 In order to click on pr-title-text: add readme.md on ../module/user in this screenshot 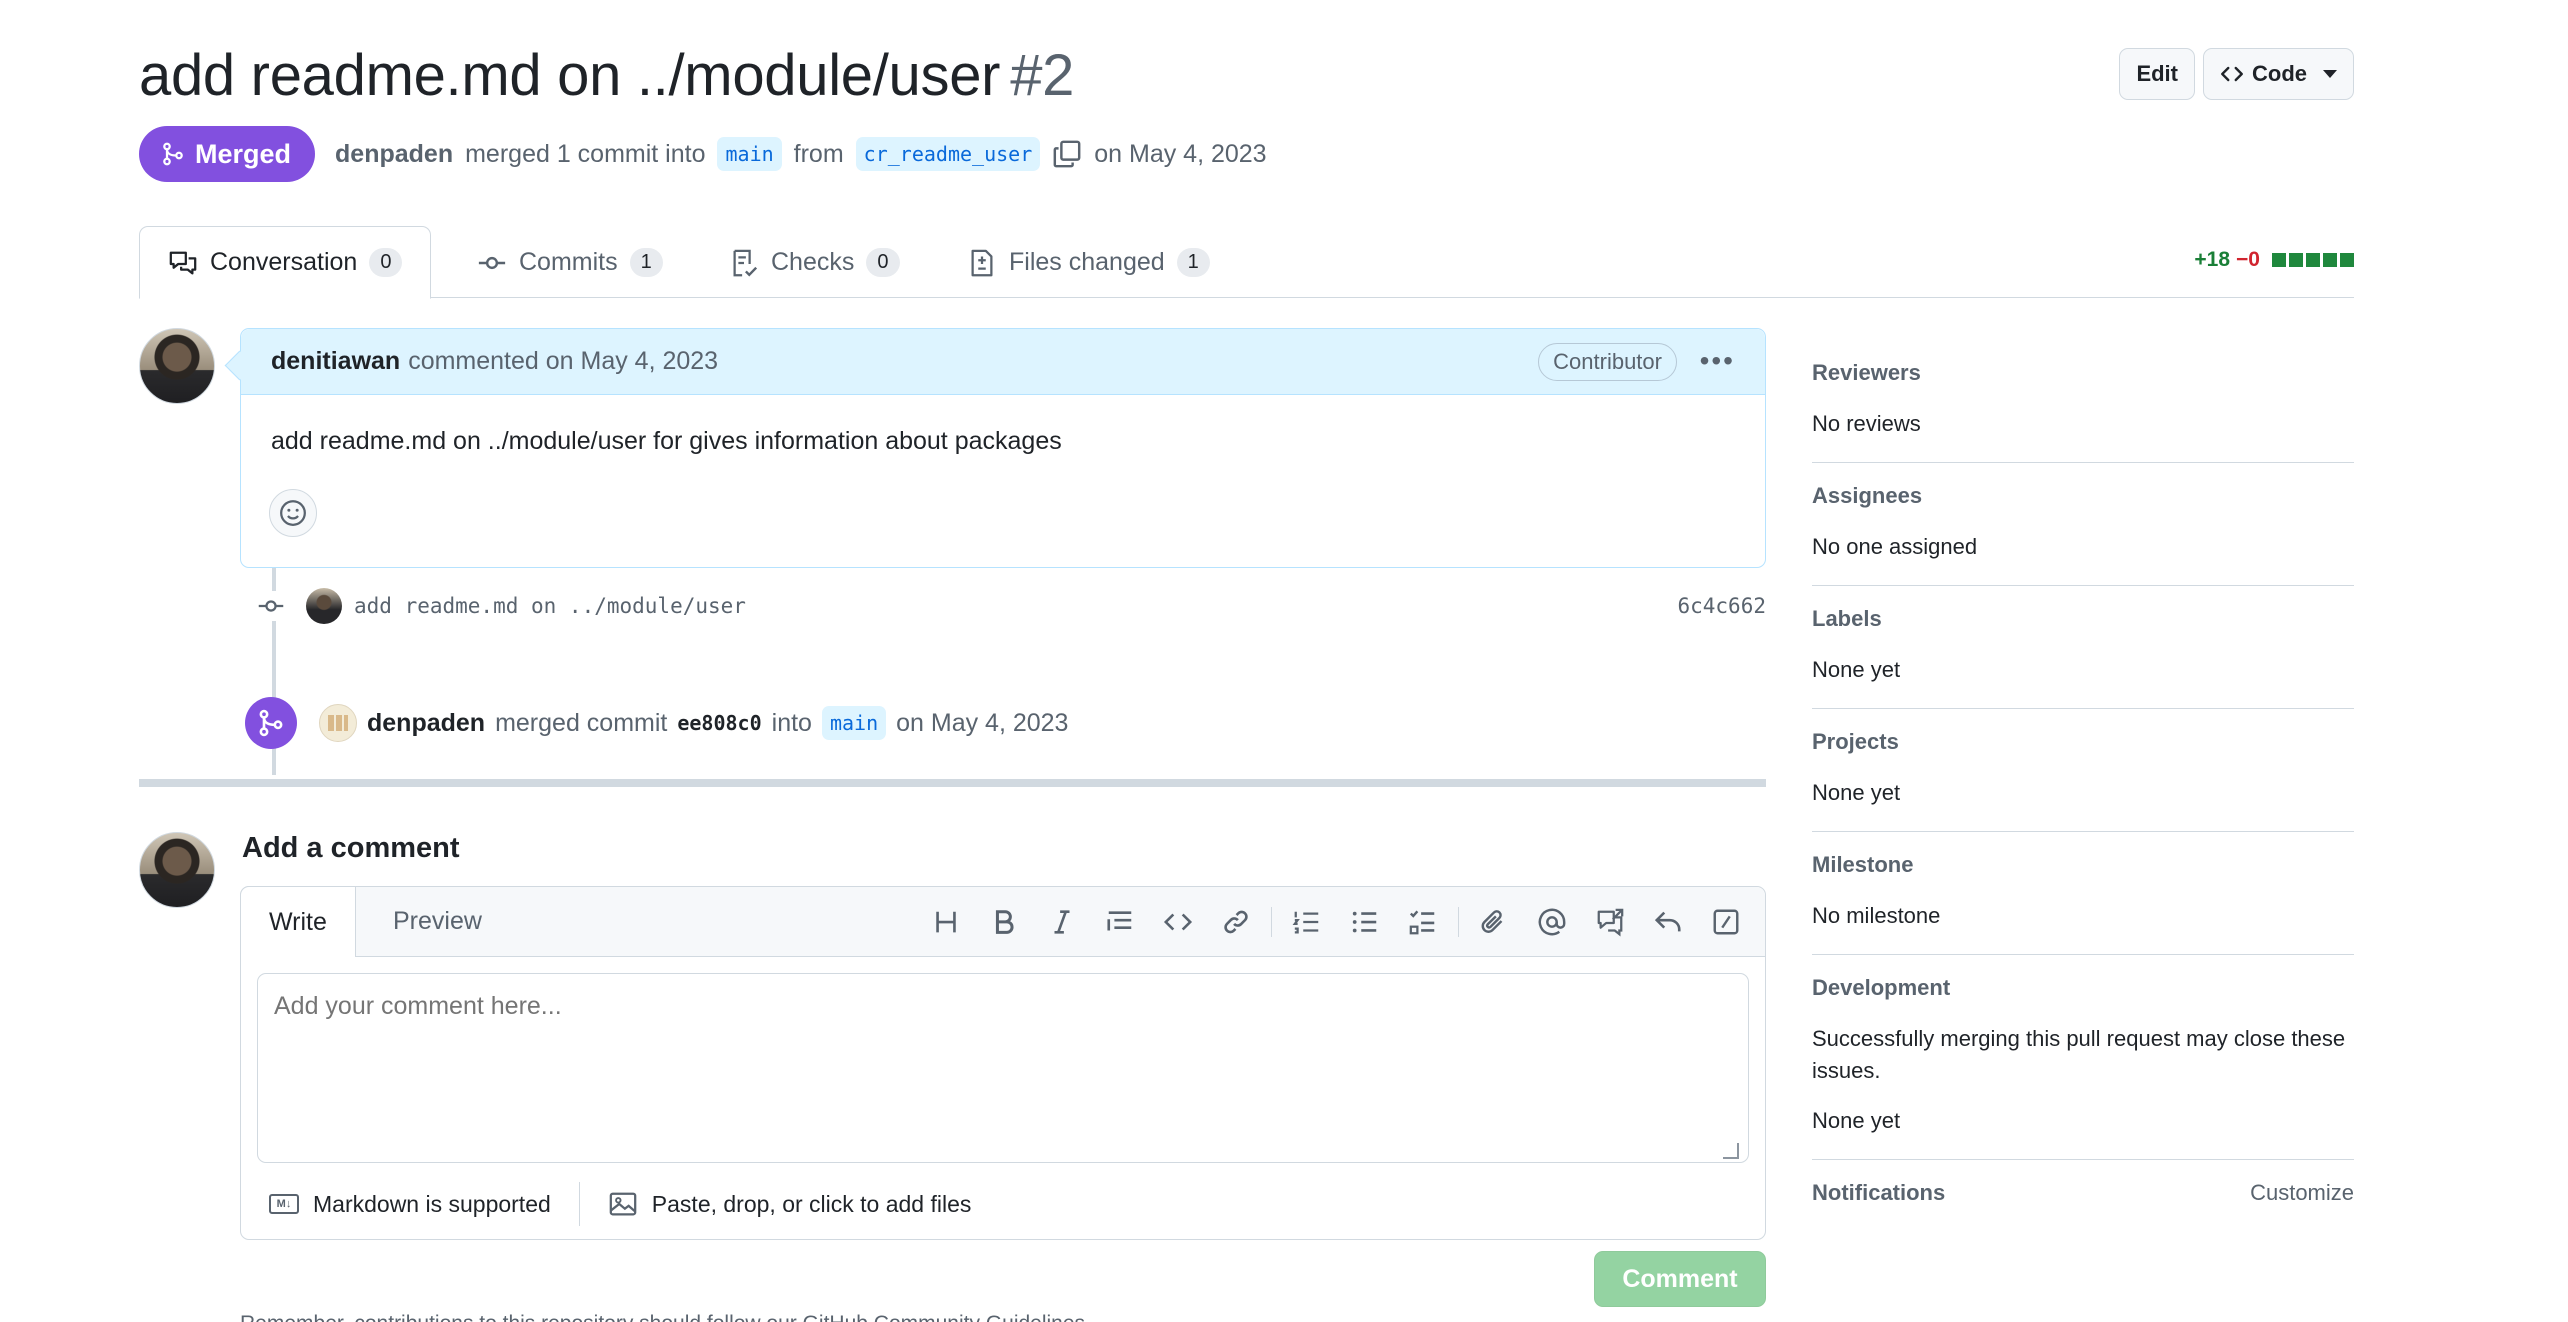, I will do `click(570, 75)`.